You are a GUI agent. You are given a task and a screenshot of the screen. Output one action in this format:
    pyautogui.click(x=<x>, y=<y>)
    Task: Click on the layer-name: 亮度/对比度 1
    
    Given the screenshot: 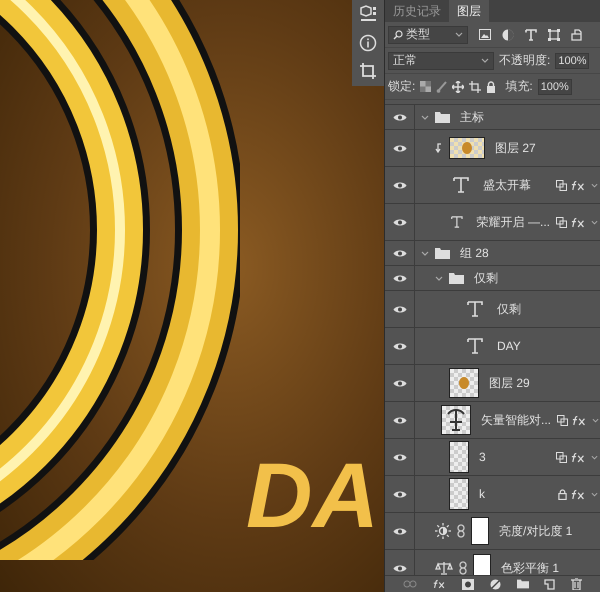 What is the action you would take?
    pyautogui.click(x=535, y=531)
    